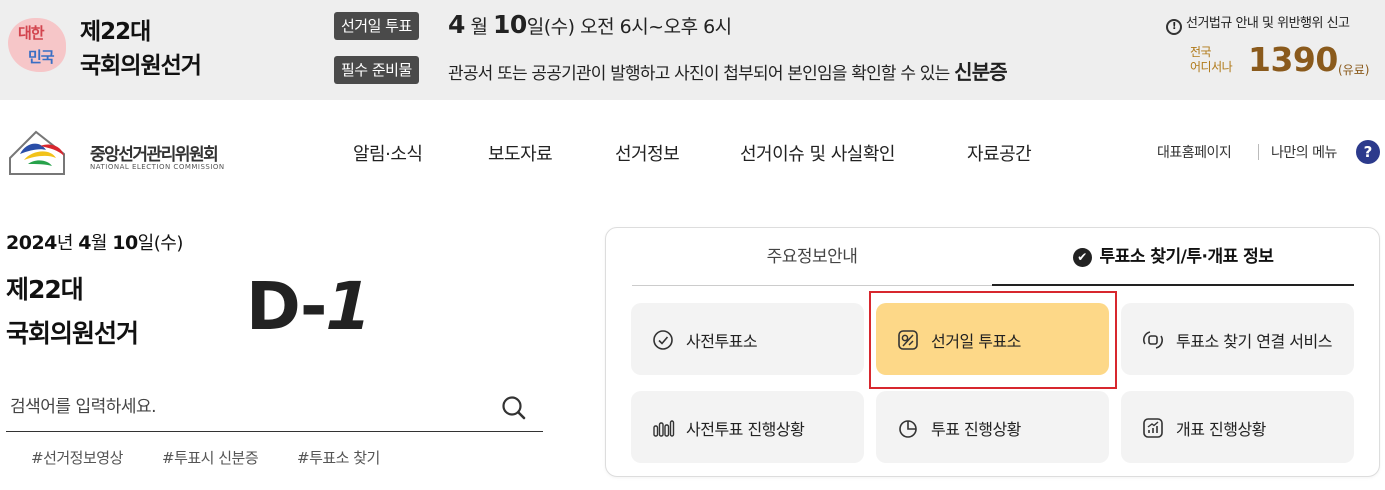 This screenshot has height=490, width=1385. I want to click on d-day-counter: D-1, so click(312, 306).